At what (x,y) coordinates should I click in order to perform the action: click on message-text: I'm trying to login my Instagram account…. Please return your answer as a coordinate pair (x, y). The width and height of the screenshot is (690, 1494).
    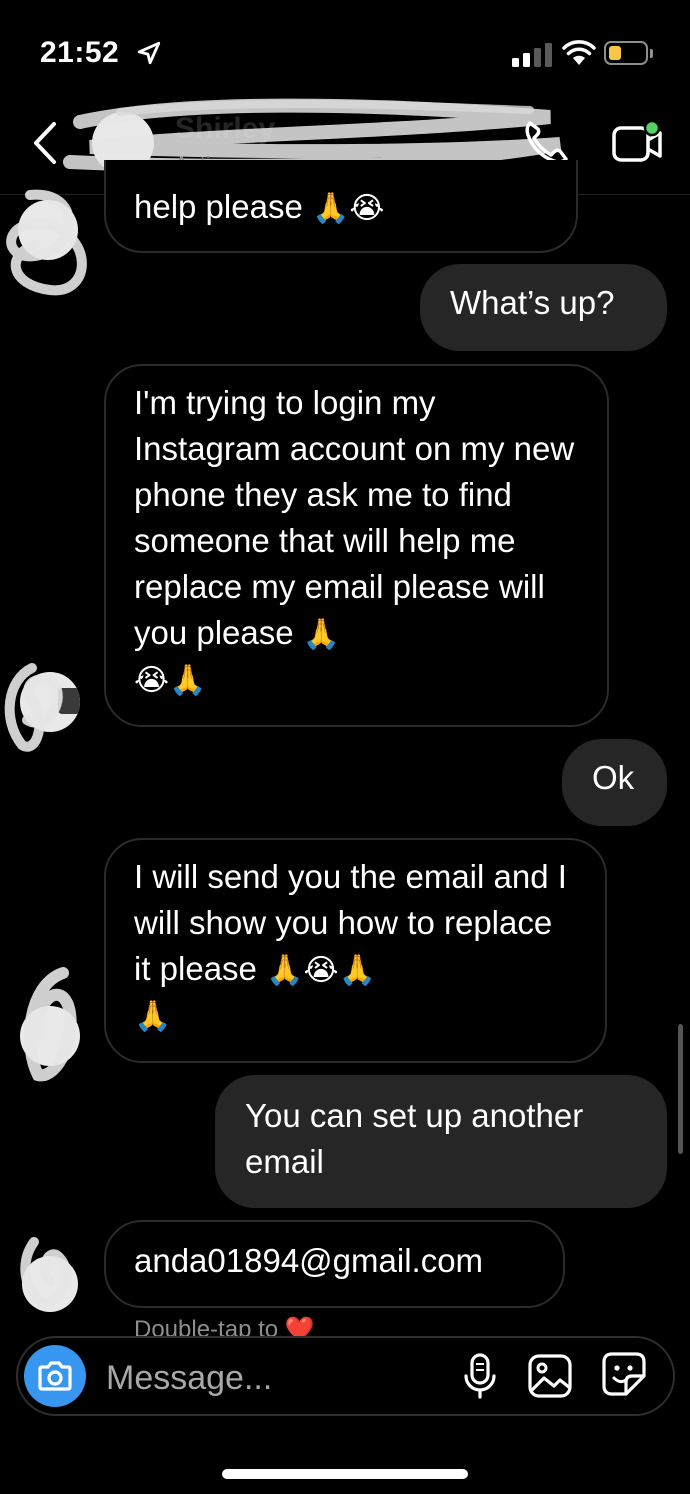
    Looking at the image, I should click on (354, 517).